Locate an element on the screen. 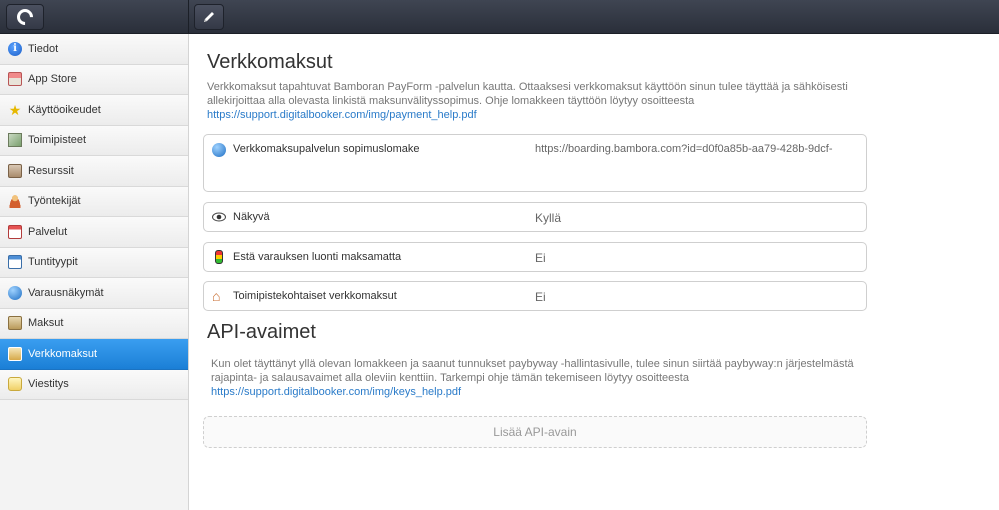 This screenshot has height=510, width=999. sidebar-item-label: Tuntityypit is located at coordinates (53, 262).